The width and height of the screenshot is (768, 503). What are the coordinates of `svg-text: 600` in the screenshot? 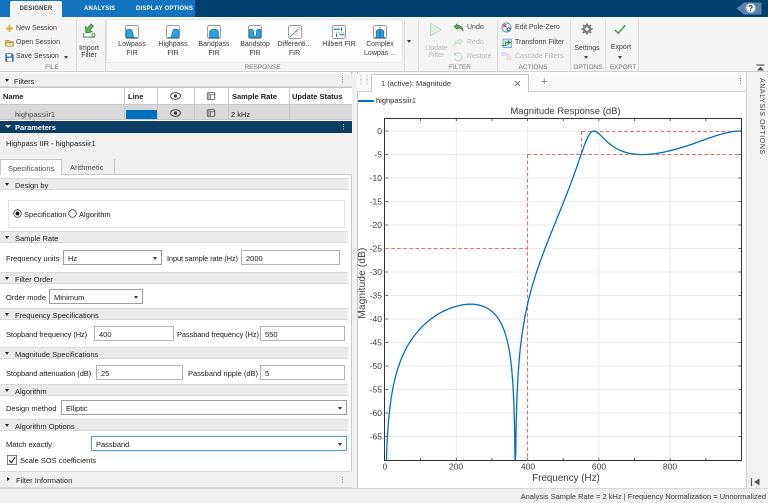 It's located at (599, 467).